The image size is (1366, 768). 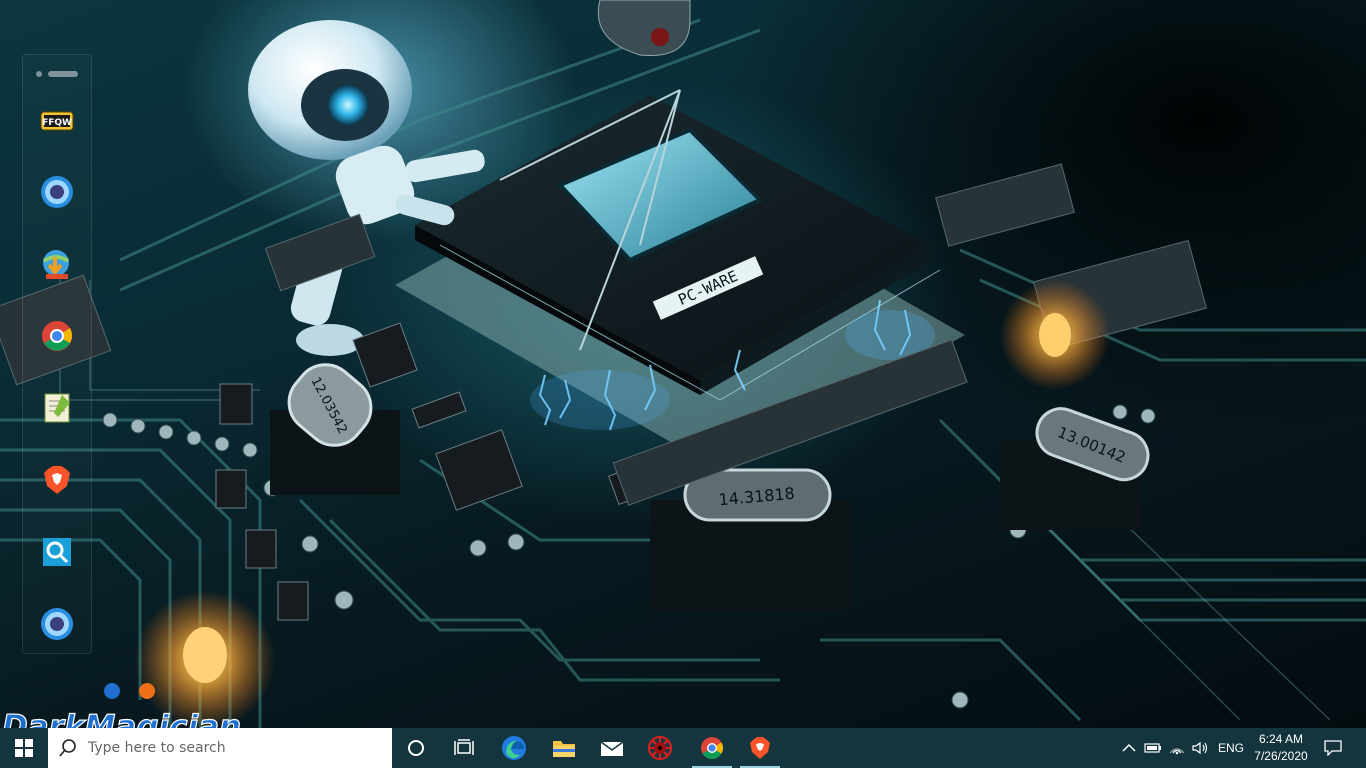 I want to click on app-dock: FFQW, so click(x=57, y=354).